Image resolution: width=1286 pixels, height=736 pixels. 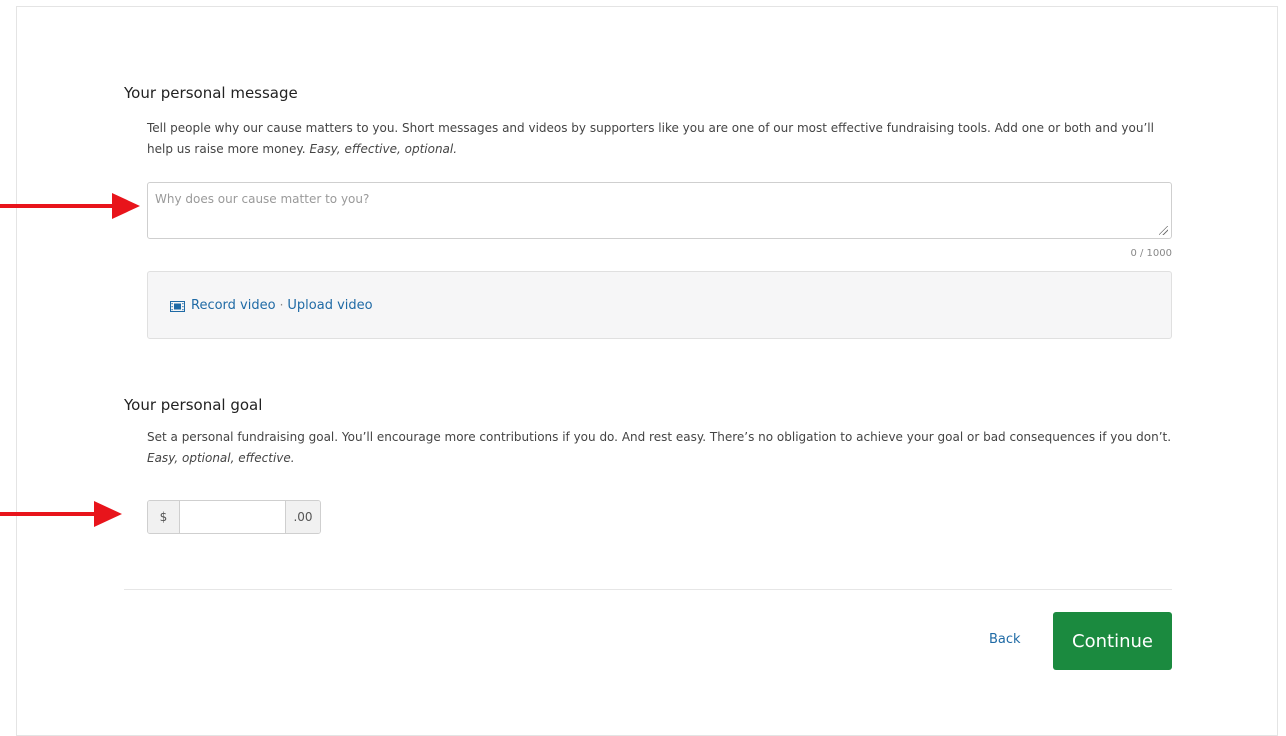 What do you see at coordinates (302, 517) in the screenshot?
I see `cents-suffix: .00` at bounding box center [302, 517].